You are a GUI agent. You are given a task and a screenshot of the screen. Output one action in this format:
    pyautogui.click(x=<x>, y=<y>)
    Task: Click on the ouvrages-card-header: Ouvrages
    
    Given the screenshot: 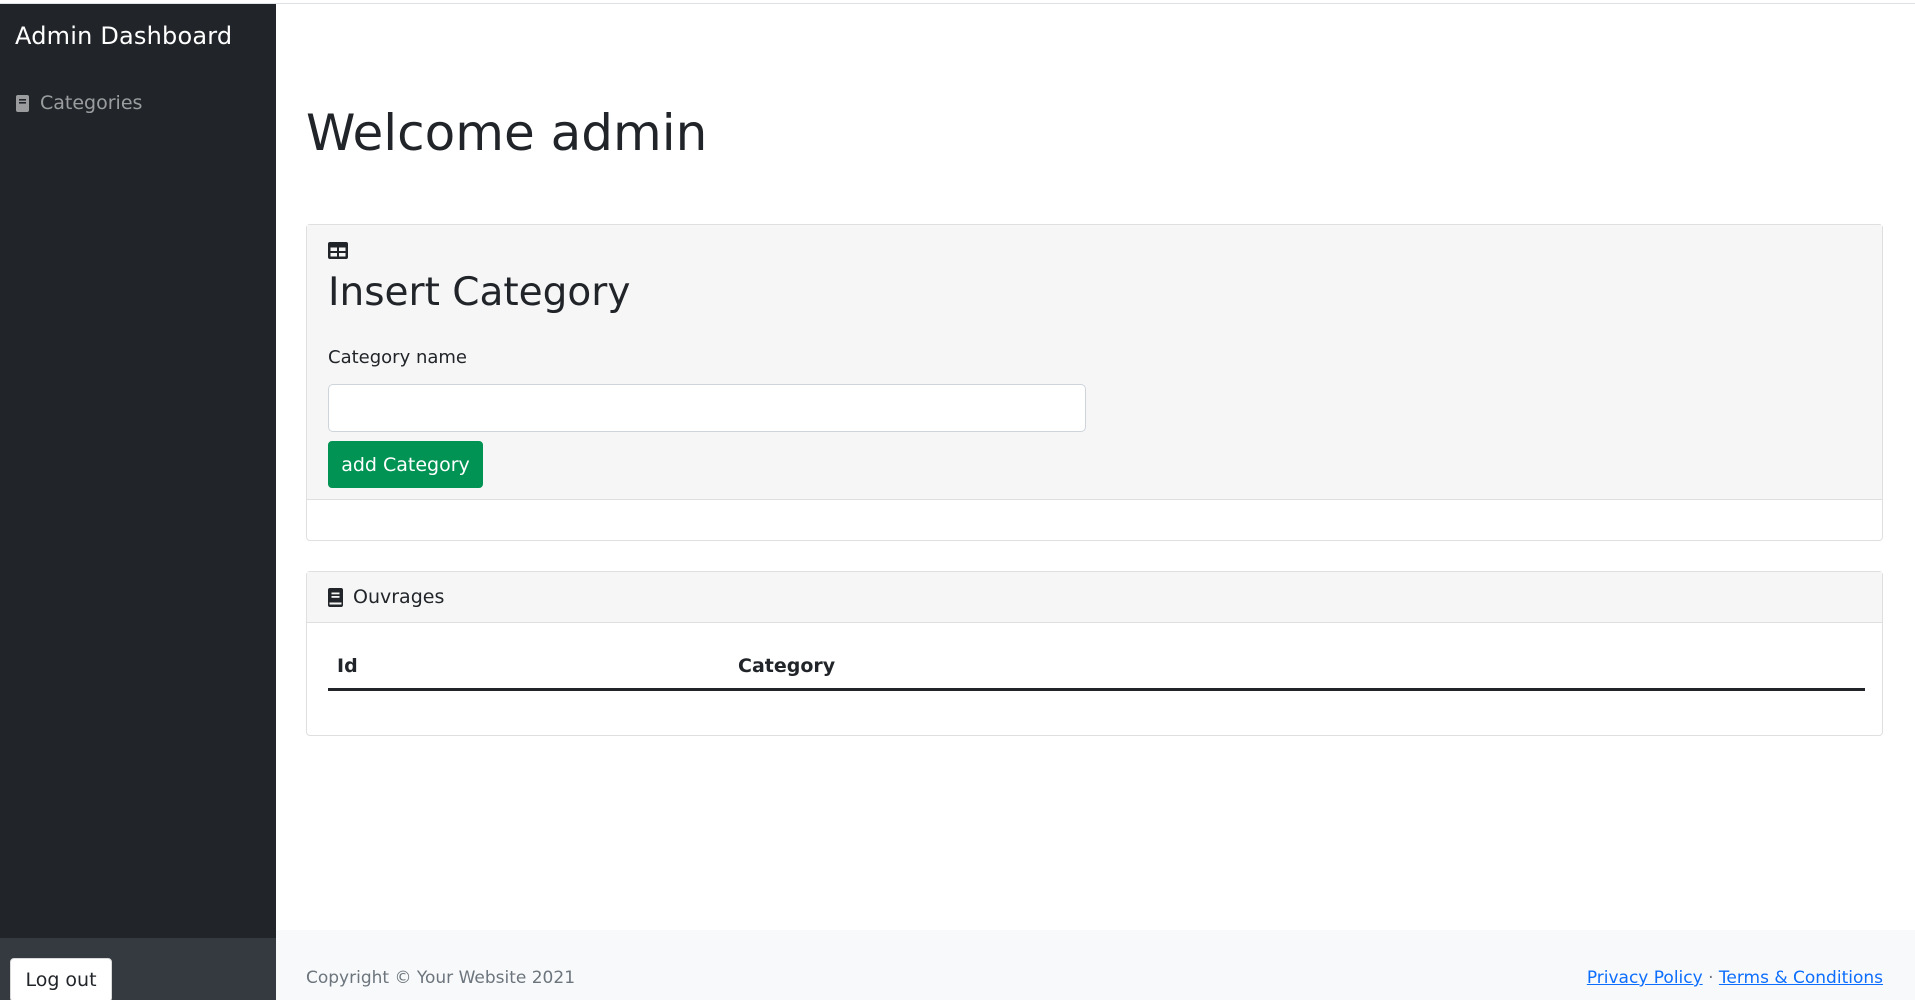 What is the action you would take?
    pyautogui.click(x=1094, y=597)
    